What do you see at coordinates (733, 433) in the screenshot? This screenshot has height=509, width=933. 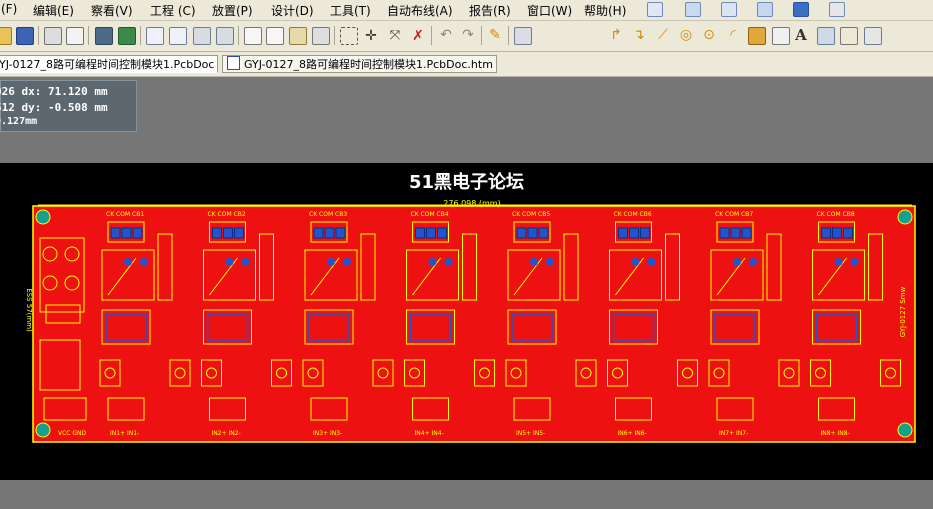 I see `input-label-7: IN7+ IN7-` at bounding box center [733, 433].